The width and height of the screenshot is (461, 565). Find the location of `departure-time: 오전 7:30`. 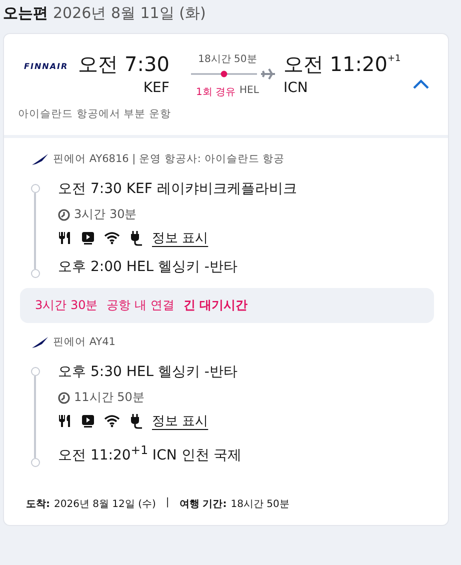

departure-time: 오전 7:30 is located at coordinates (124, 64).